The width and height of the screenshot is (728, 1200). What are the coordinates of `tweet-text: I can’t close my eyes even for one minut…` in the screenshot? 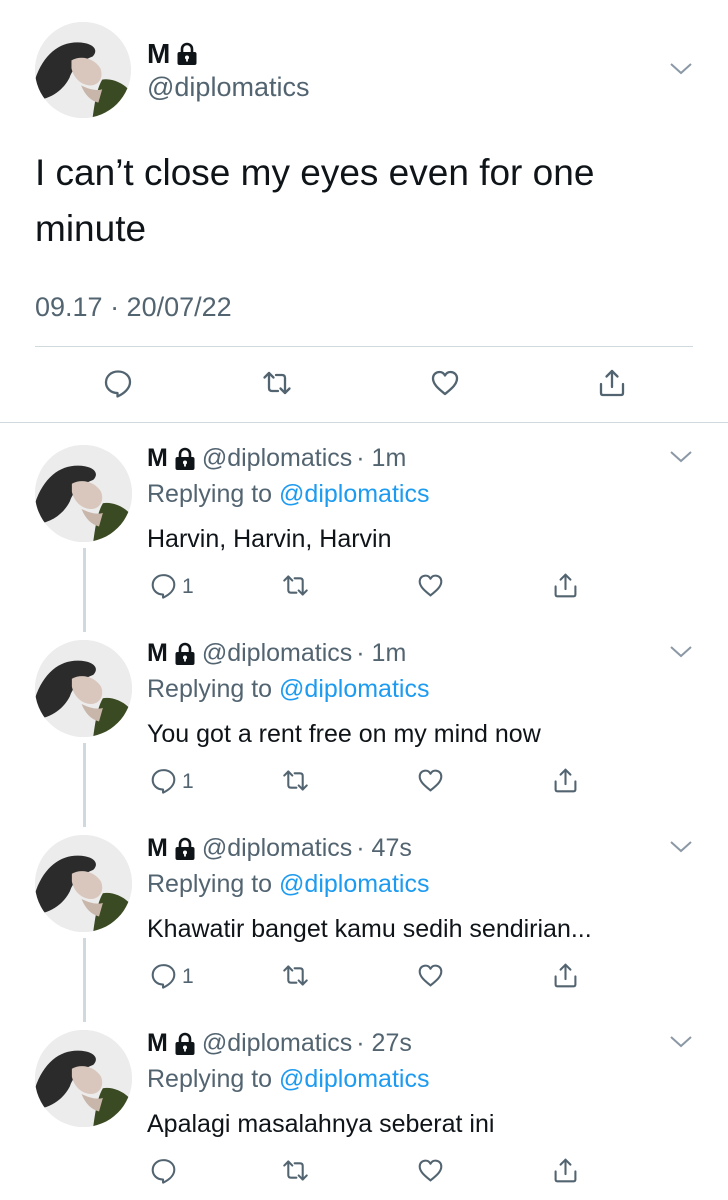 It's located at (315, 200).